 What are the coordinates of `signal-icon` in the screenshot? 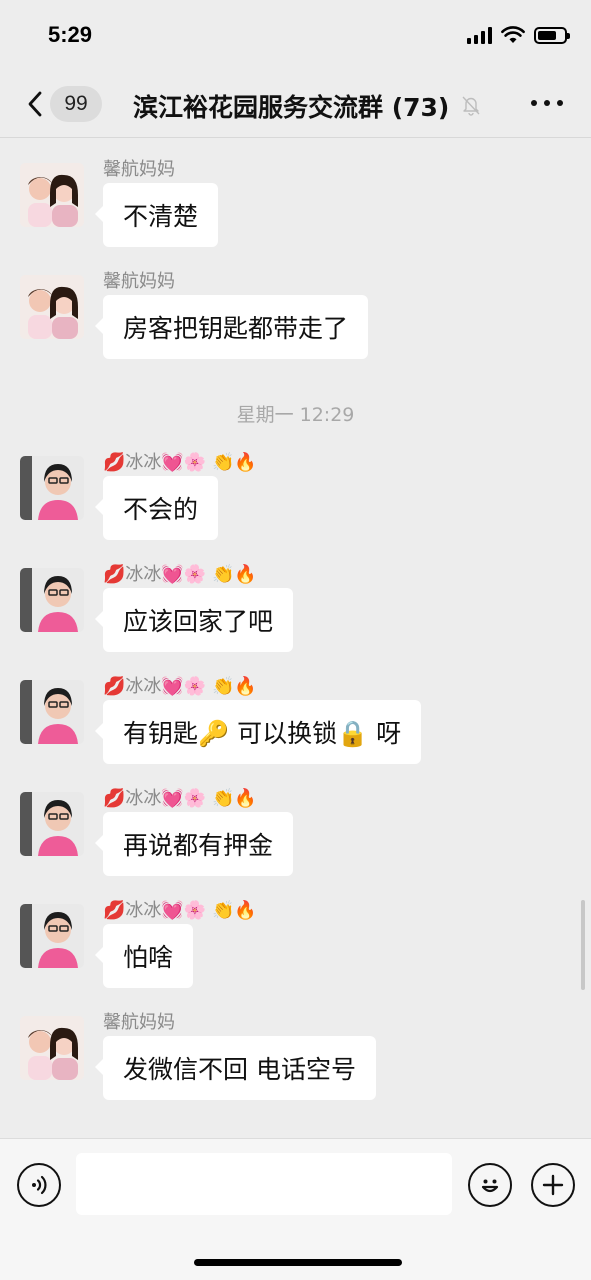 It's located at (479, 35).